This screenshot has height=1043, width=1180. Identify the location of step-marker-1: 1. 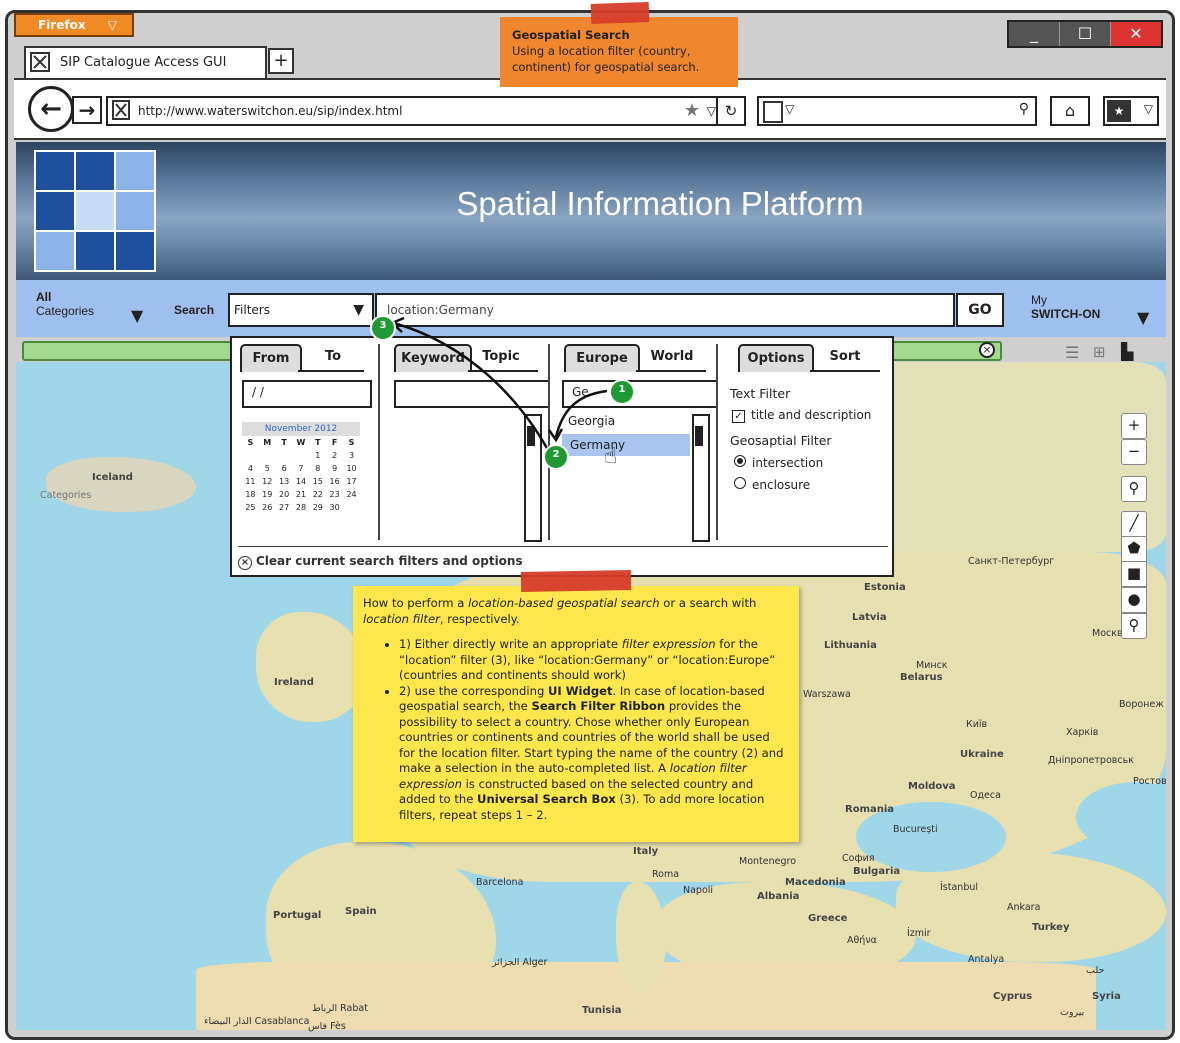
(622, 392).